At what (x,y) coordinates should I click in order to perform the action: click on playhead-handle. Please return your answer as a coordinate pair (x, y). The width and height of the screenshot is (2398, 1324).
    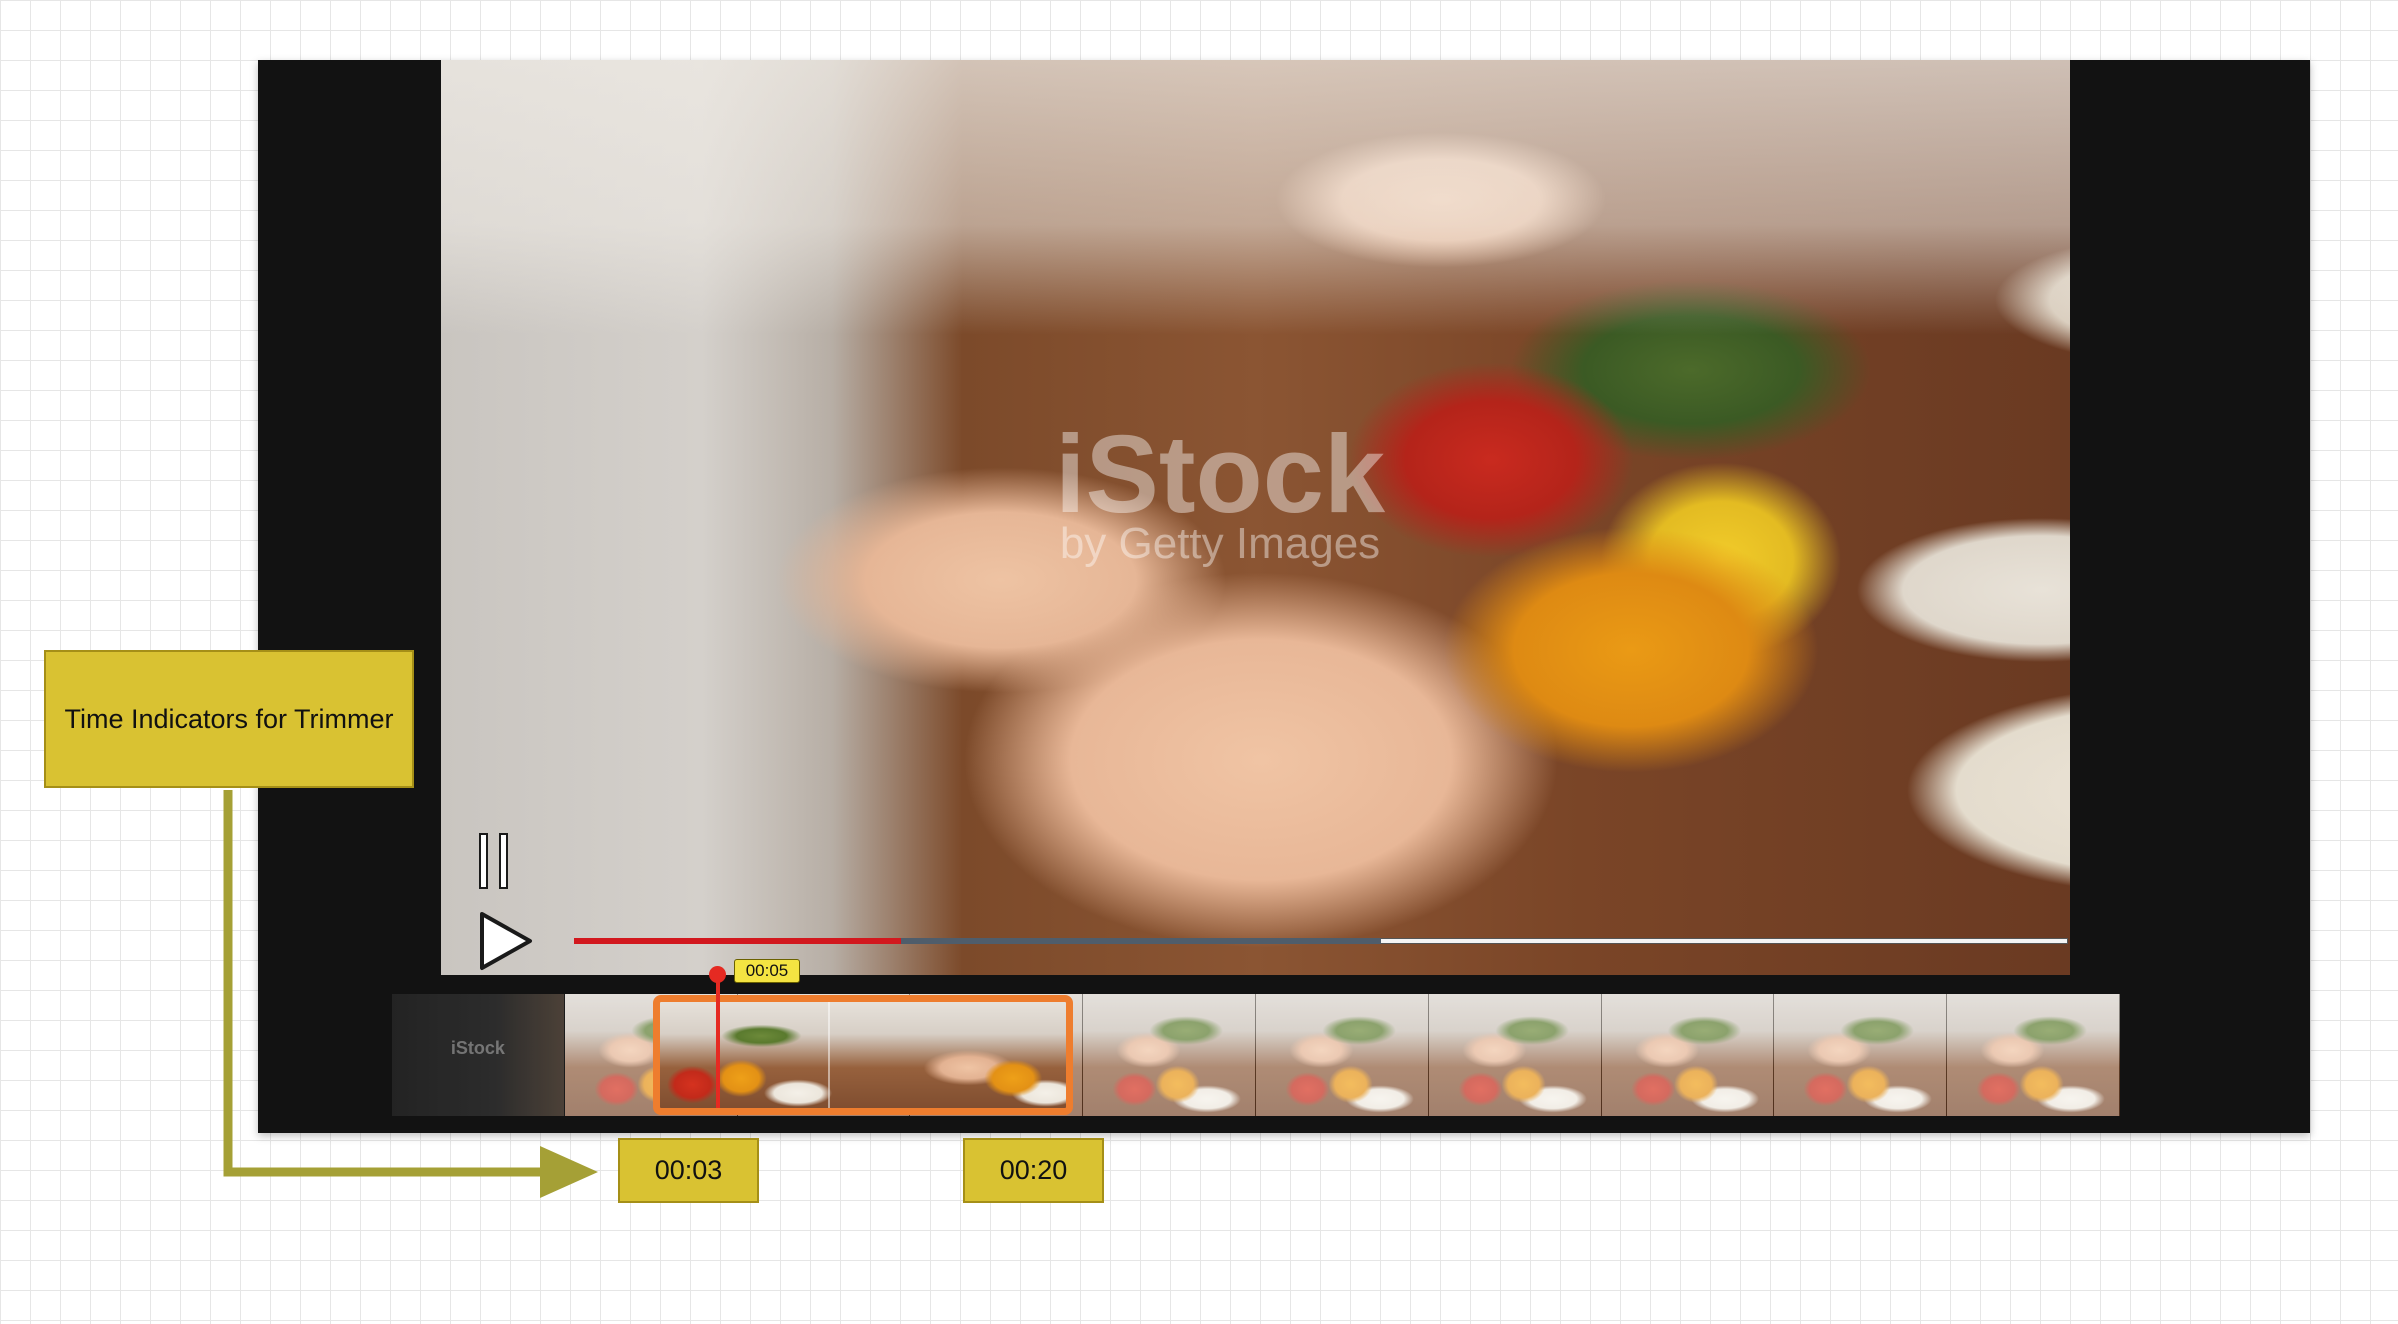
    Looking at the image, I should click on (717, 974).